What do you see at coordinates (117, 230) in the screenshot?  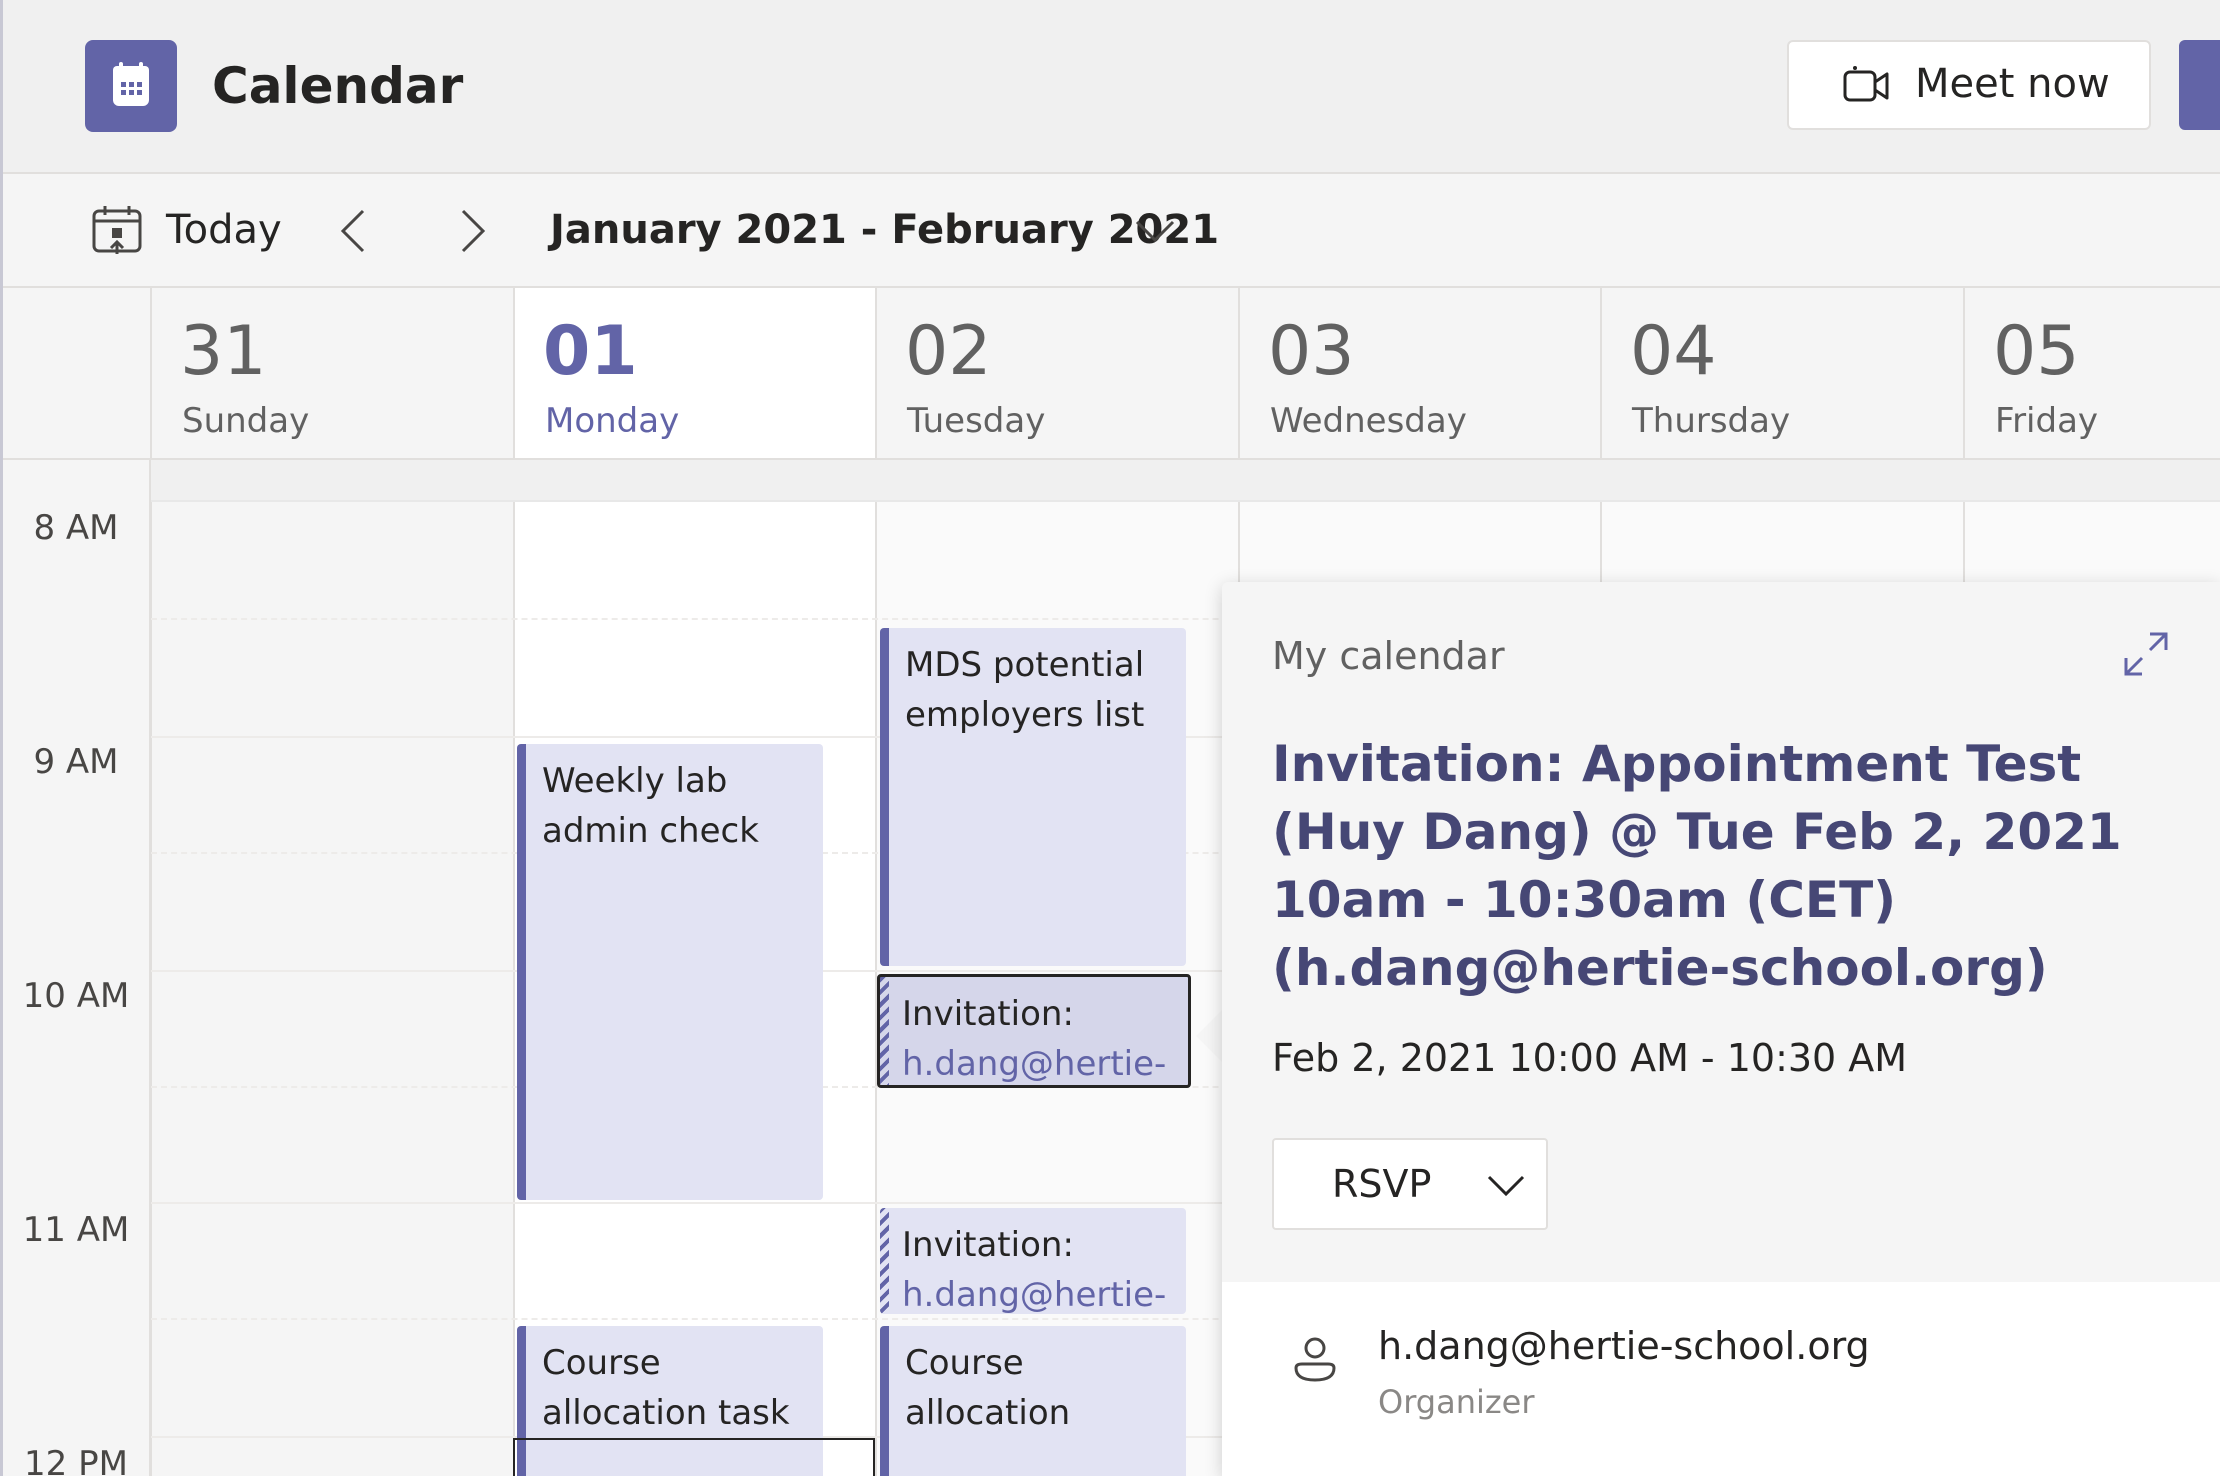 I see `calendar-today-icon` at bounding box center [117, 230].